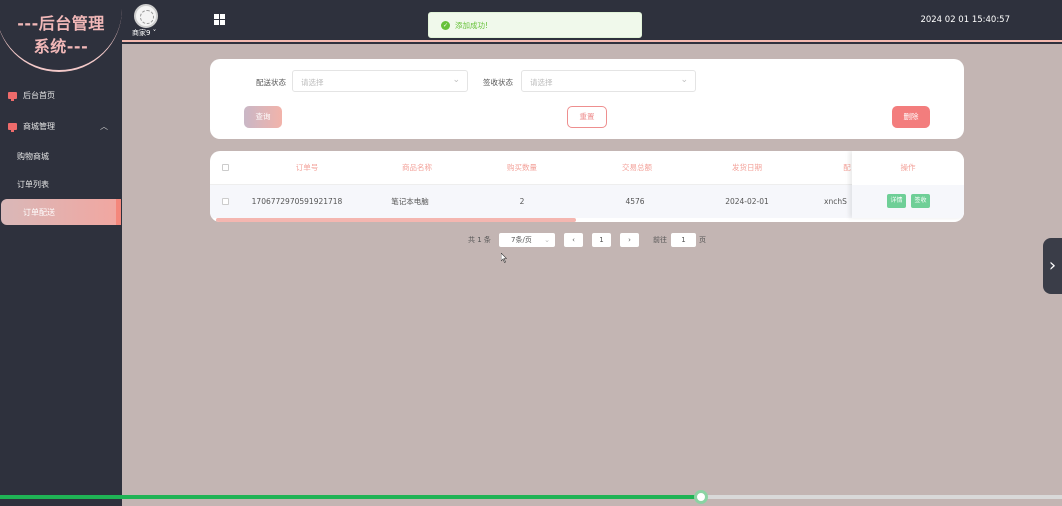 This screenshot has height=506, width=1062. I want to click on page-number-current: 1, so click(601, 240).